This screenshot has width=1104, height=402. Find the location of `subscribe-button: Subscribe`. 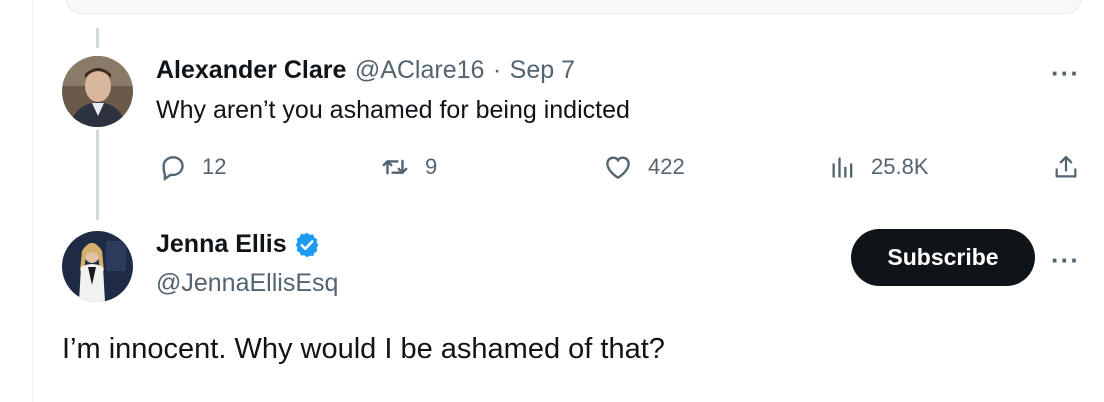

subscribe-button: Subscribe is located at coordinates (943, 257).